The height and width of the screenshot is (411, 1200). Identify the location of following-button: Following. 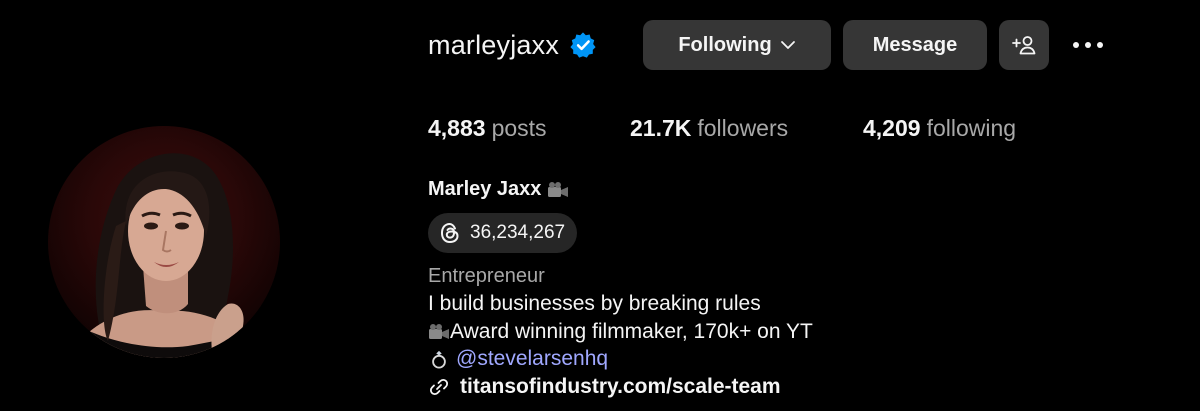
(737, 45).